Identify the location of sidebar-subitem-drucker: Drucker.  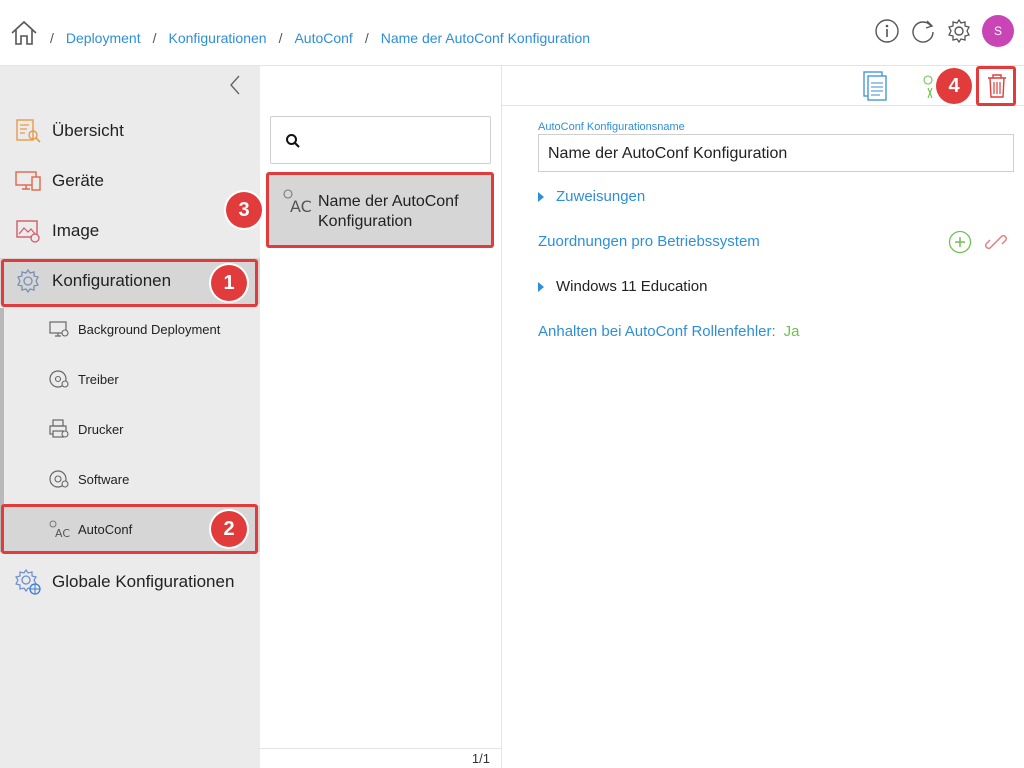
(132, 429).